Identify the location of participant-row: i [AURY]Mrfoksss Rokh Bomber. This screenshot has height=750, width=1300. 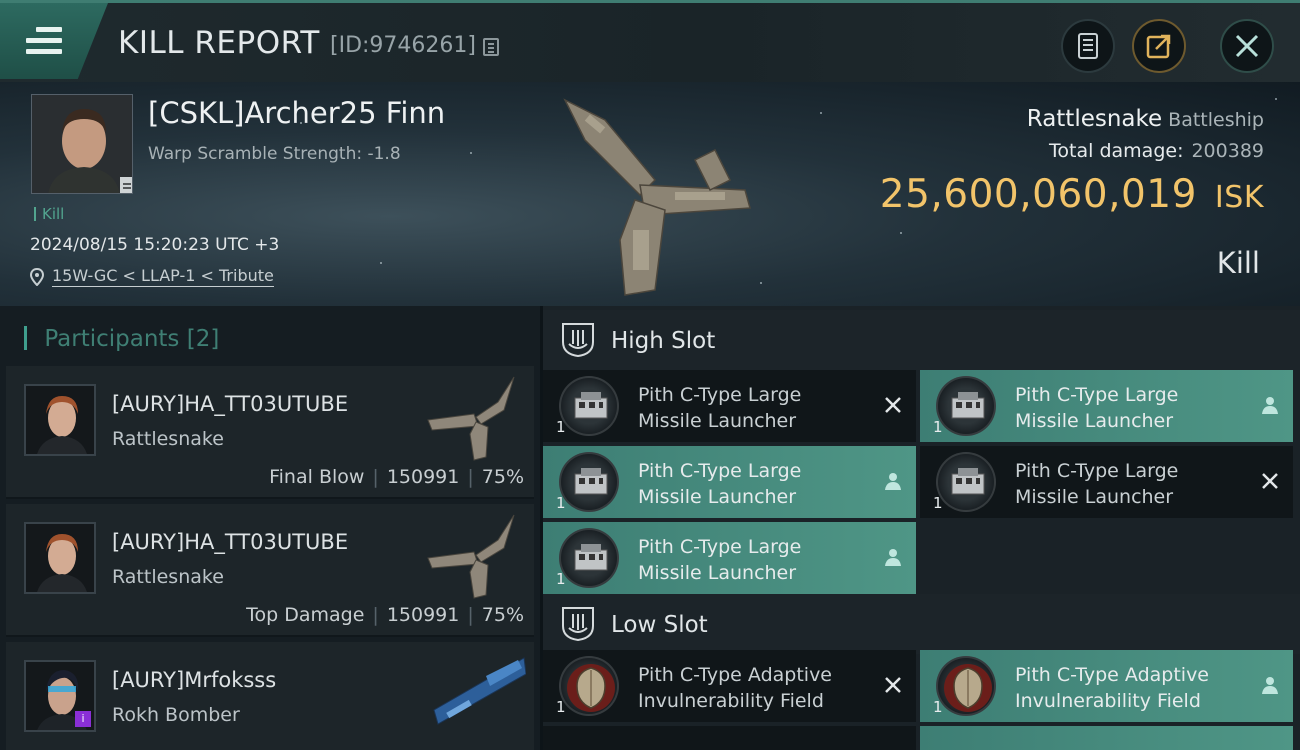
(270, 696).